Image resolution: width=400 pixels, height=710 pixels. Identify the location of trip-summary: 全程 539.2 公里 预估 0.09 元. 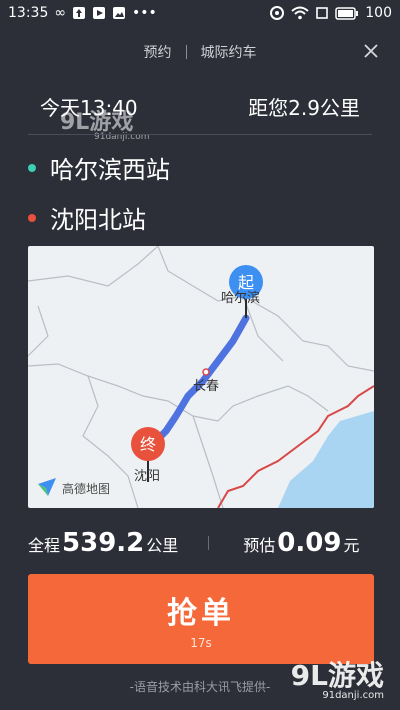
(200, 543).